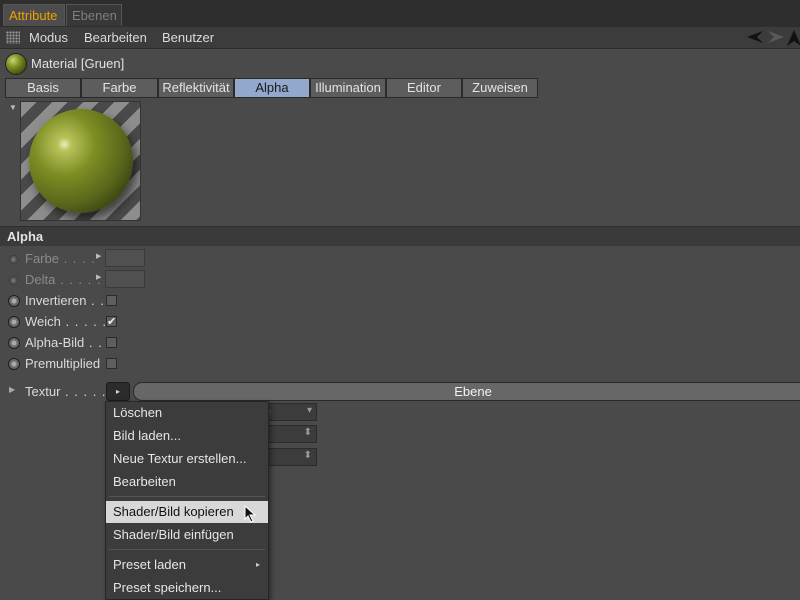 The width and height of the screenshot is (800, 600). What do you see at coordinates (13, 37) in the screenshot?
I see `grip-handle-icon` at bounding box center [13, 37].